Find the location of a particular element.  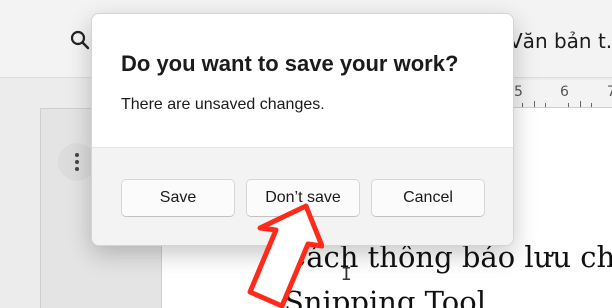

ruler-number: 5 is located at coordinates (518, 92).